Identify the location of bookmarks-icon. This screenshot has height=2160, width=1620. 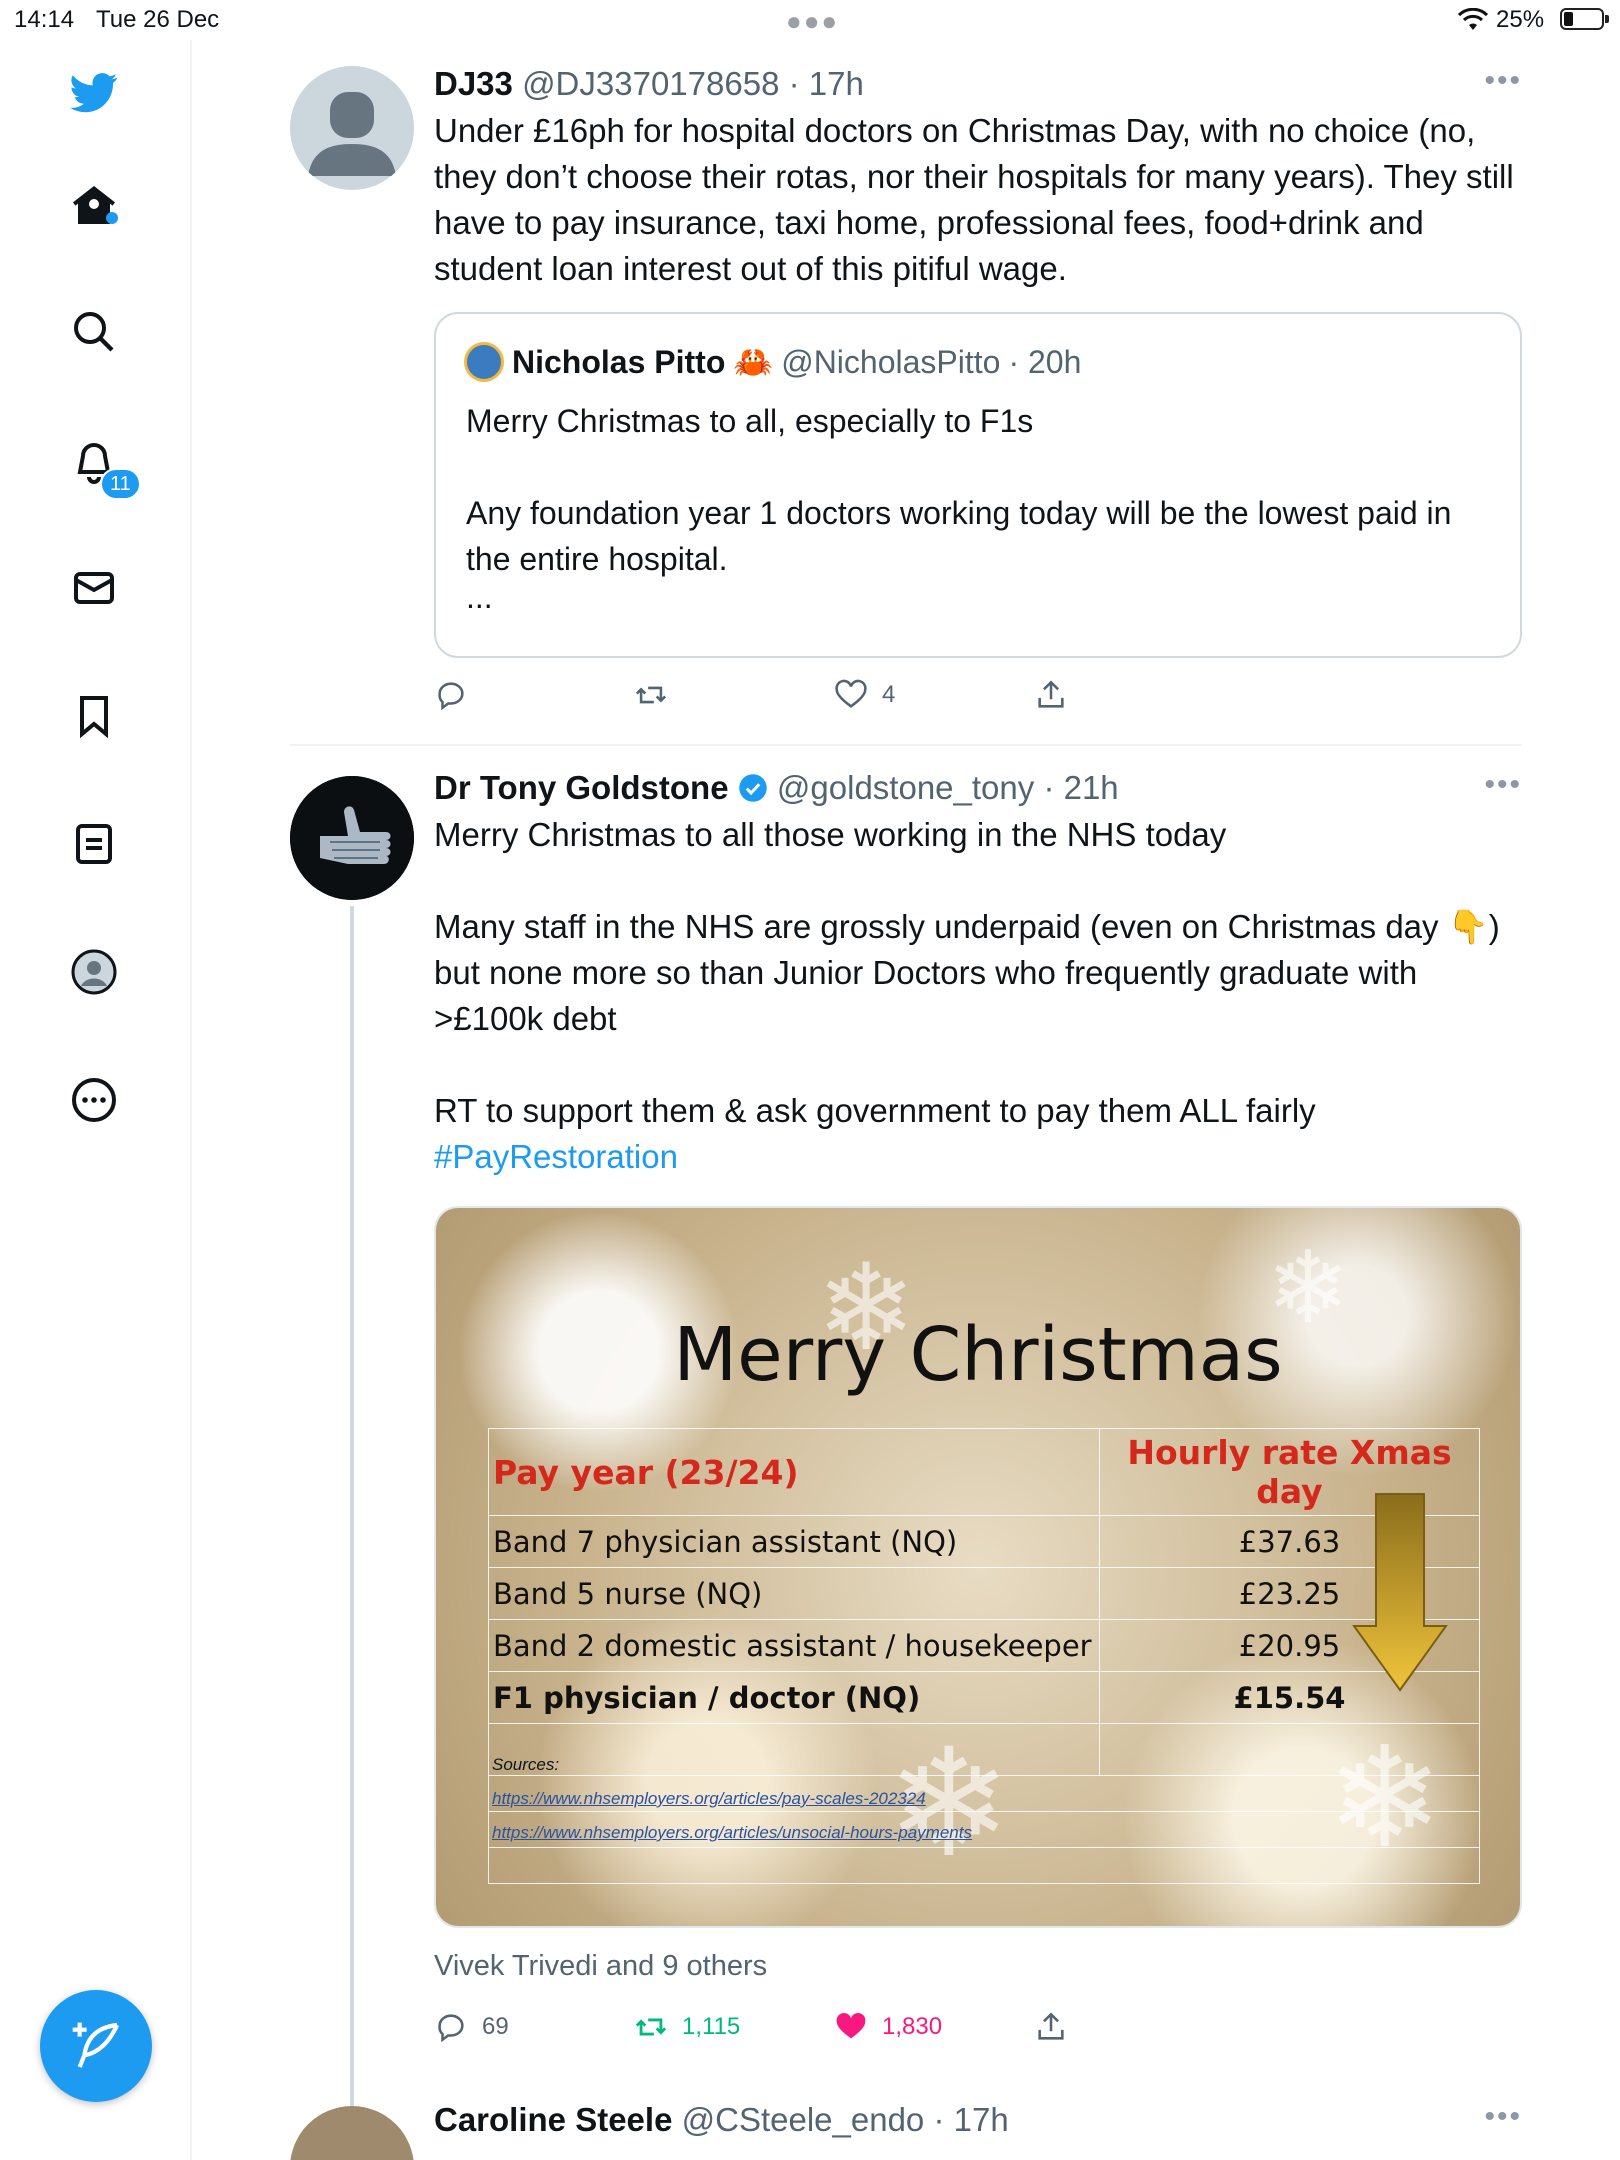
(94, 716).